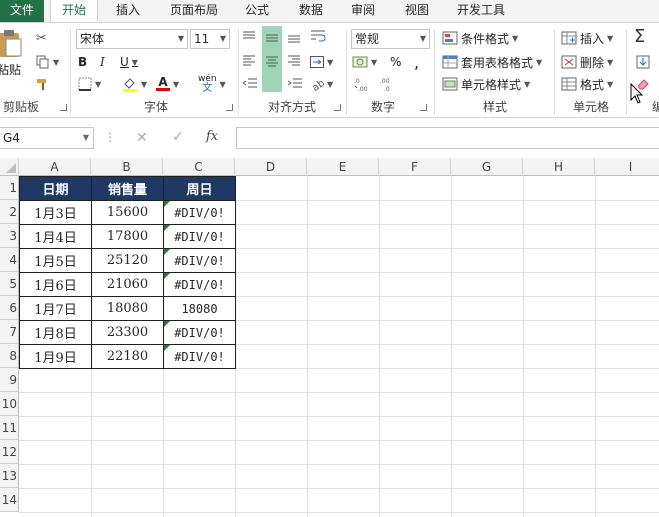 Image resolution: width=659 pixels, height=517 pixels. What do you see at coordinates (295, 61) in the screenshot?
I see `align-right-button` at bounding box center [295, 61].